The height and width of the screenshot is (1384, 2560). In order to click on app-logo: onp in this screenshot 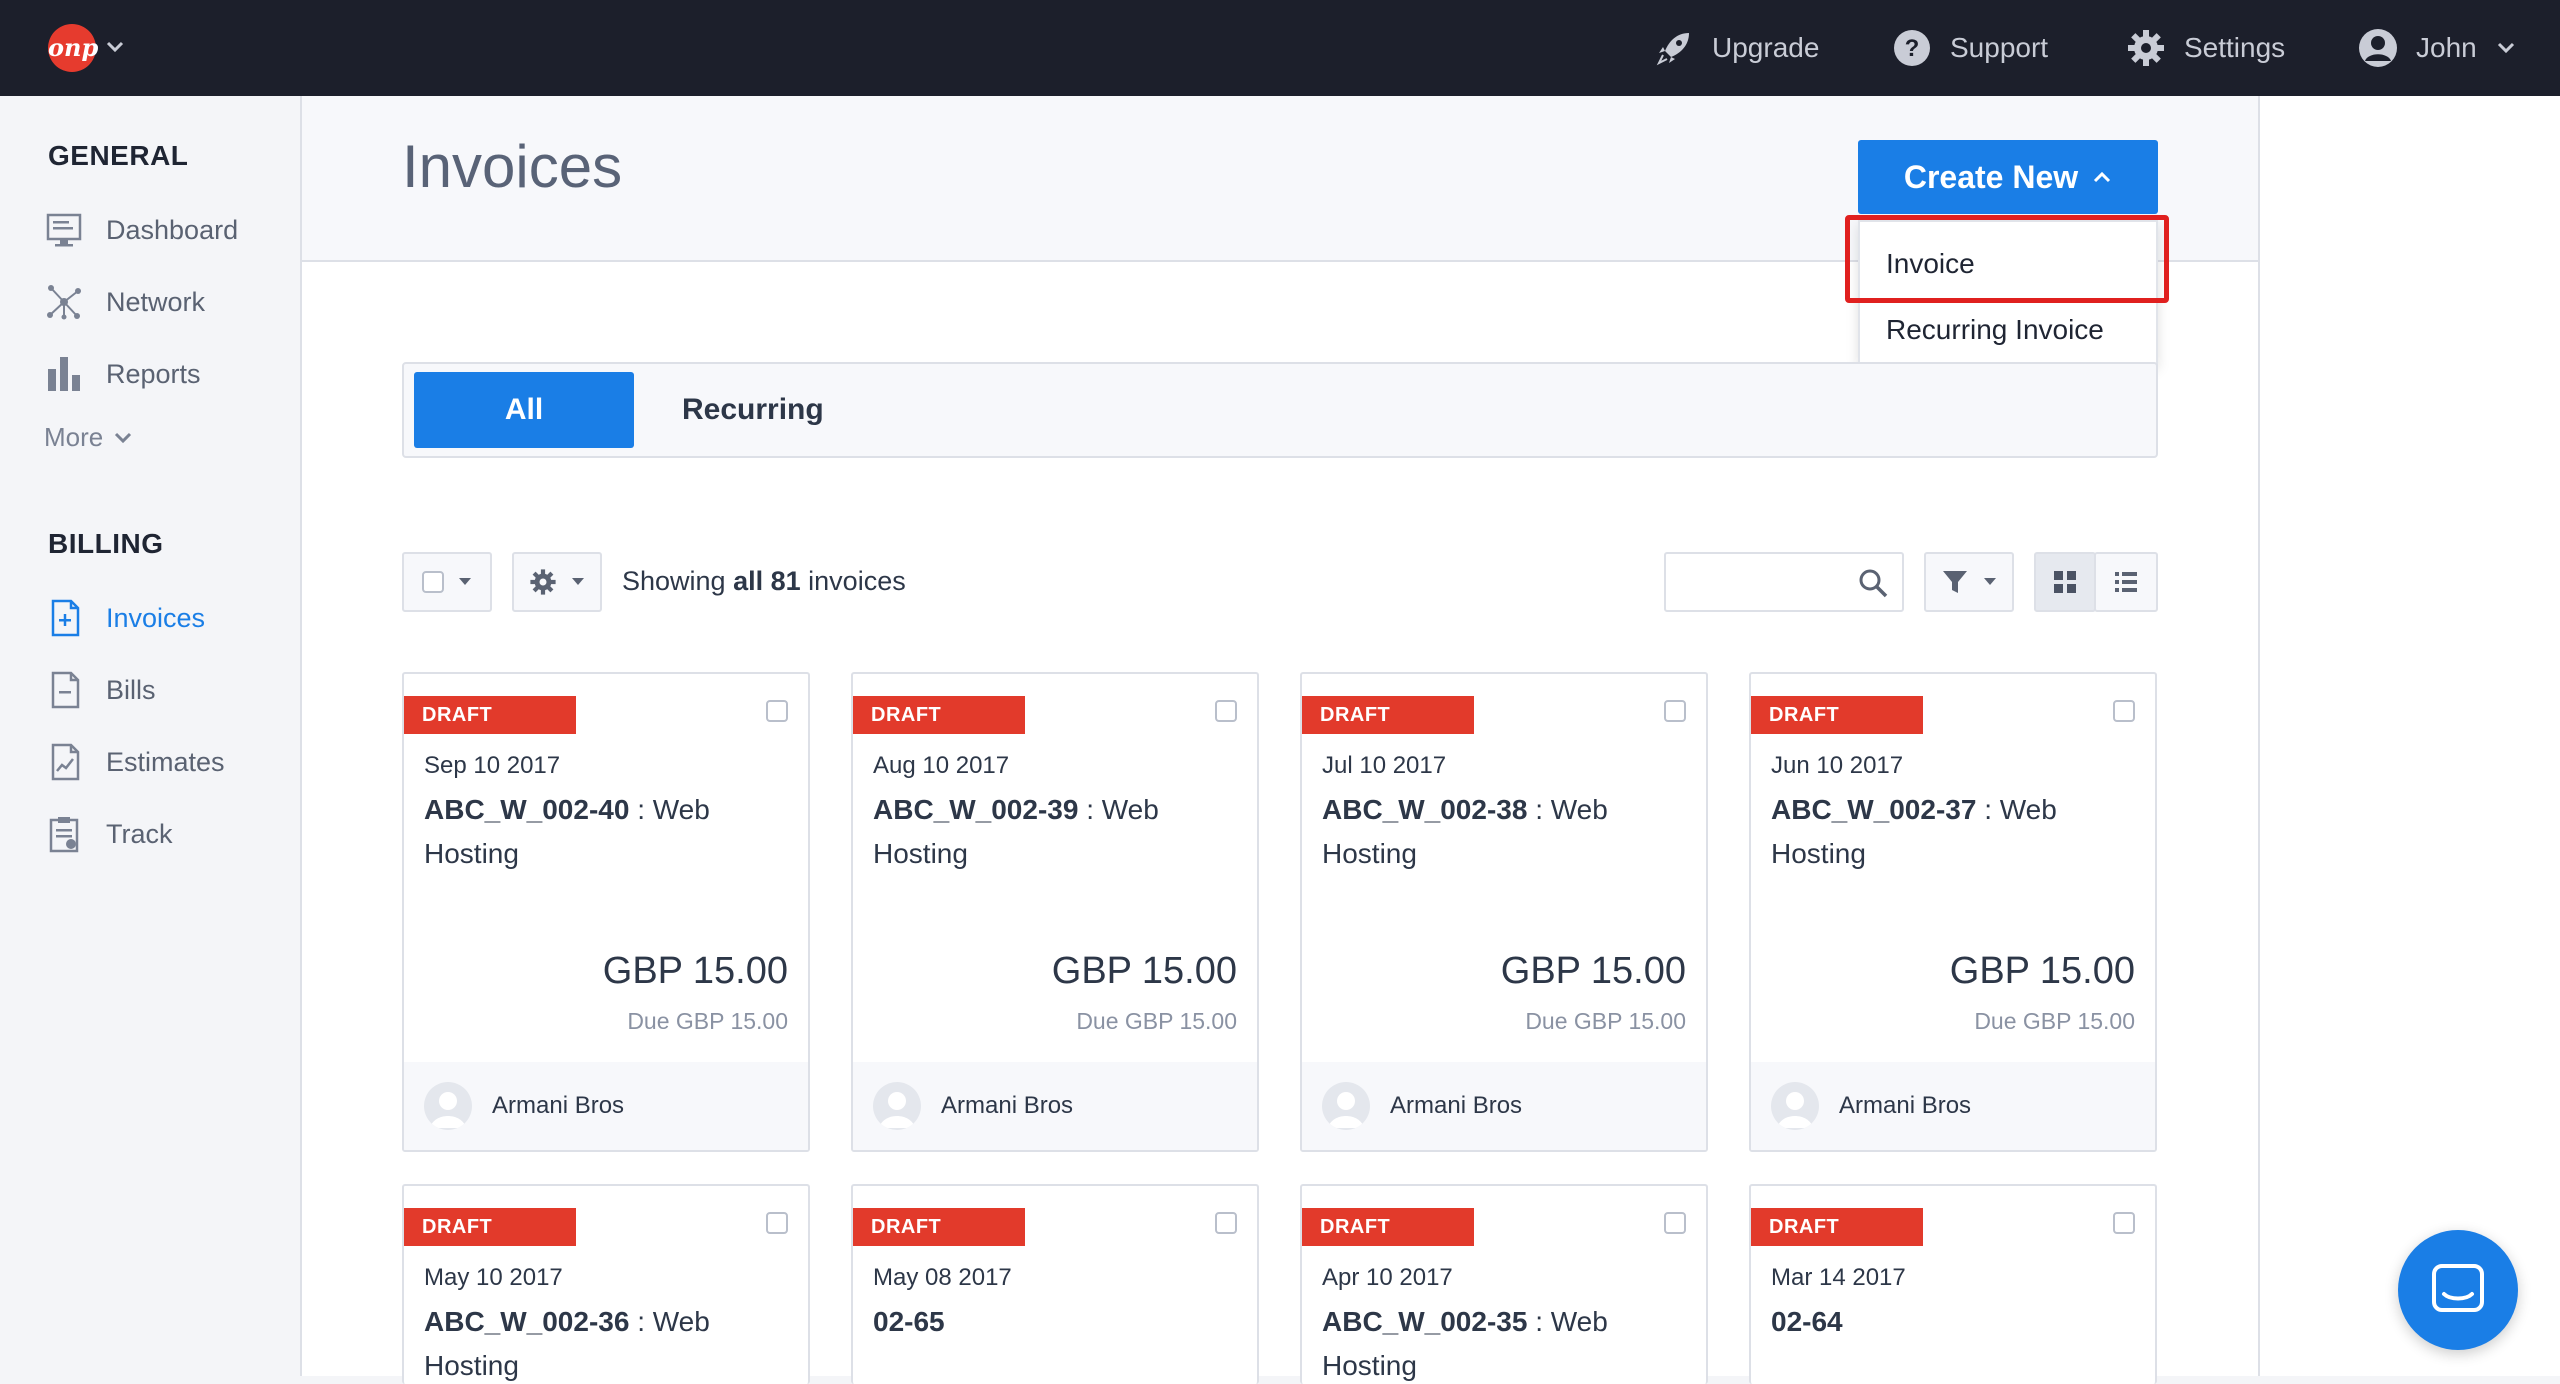, I will do `click(73, 48)`.